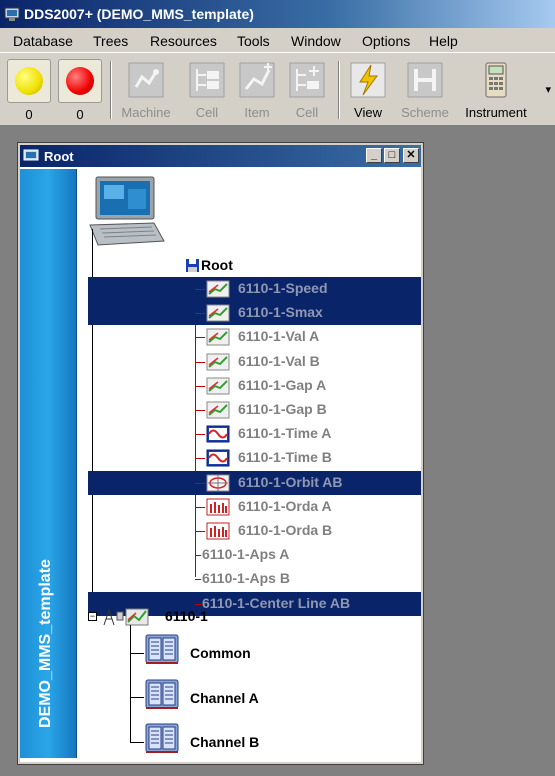 The width and height of the screenshot is (555, 776). Describe the element at coordinates (220, 156) in the screenshot. I see `root-window-titlebar: Root _ □ ✕` at that location.